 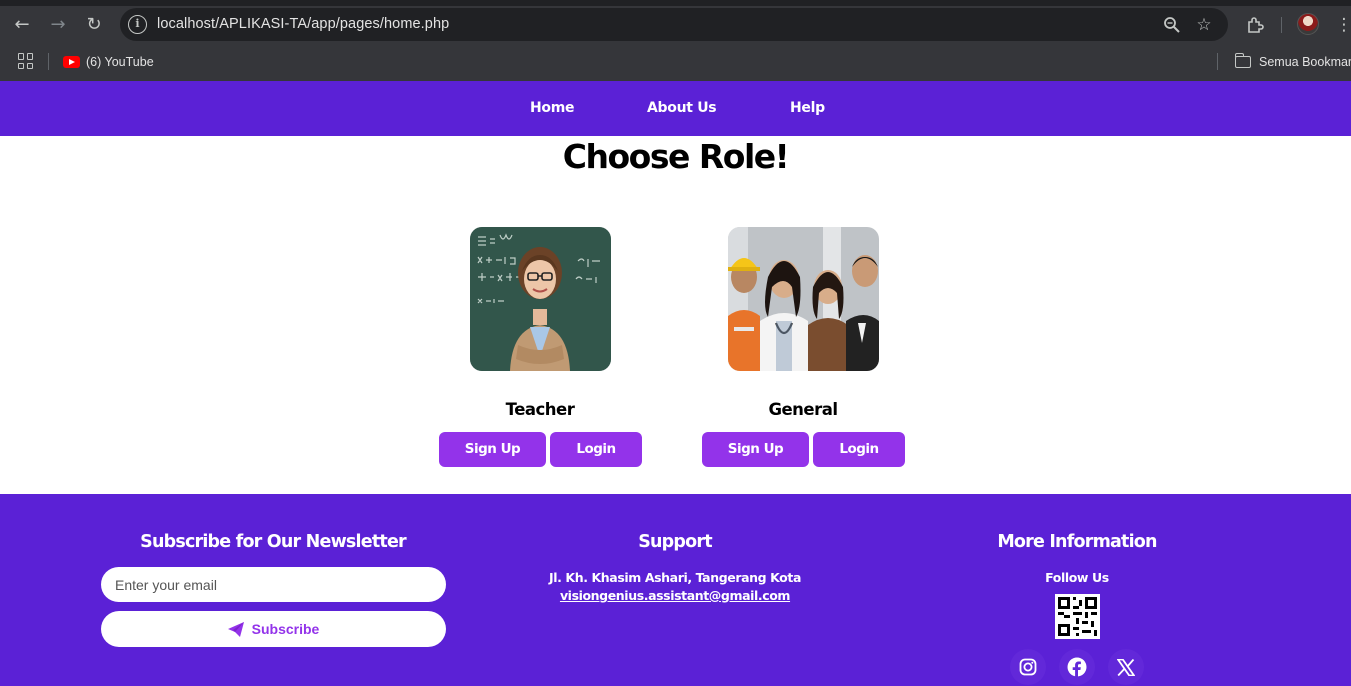 What do you see at coordinates (682, 108) in the screenshot?
I see `nav-about-us: About Us` at bounding box center [682, 108].